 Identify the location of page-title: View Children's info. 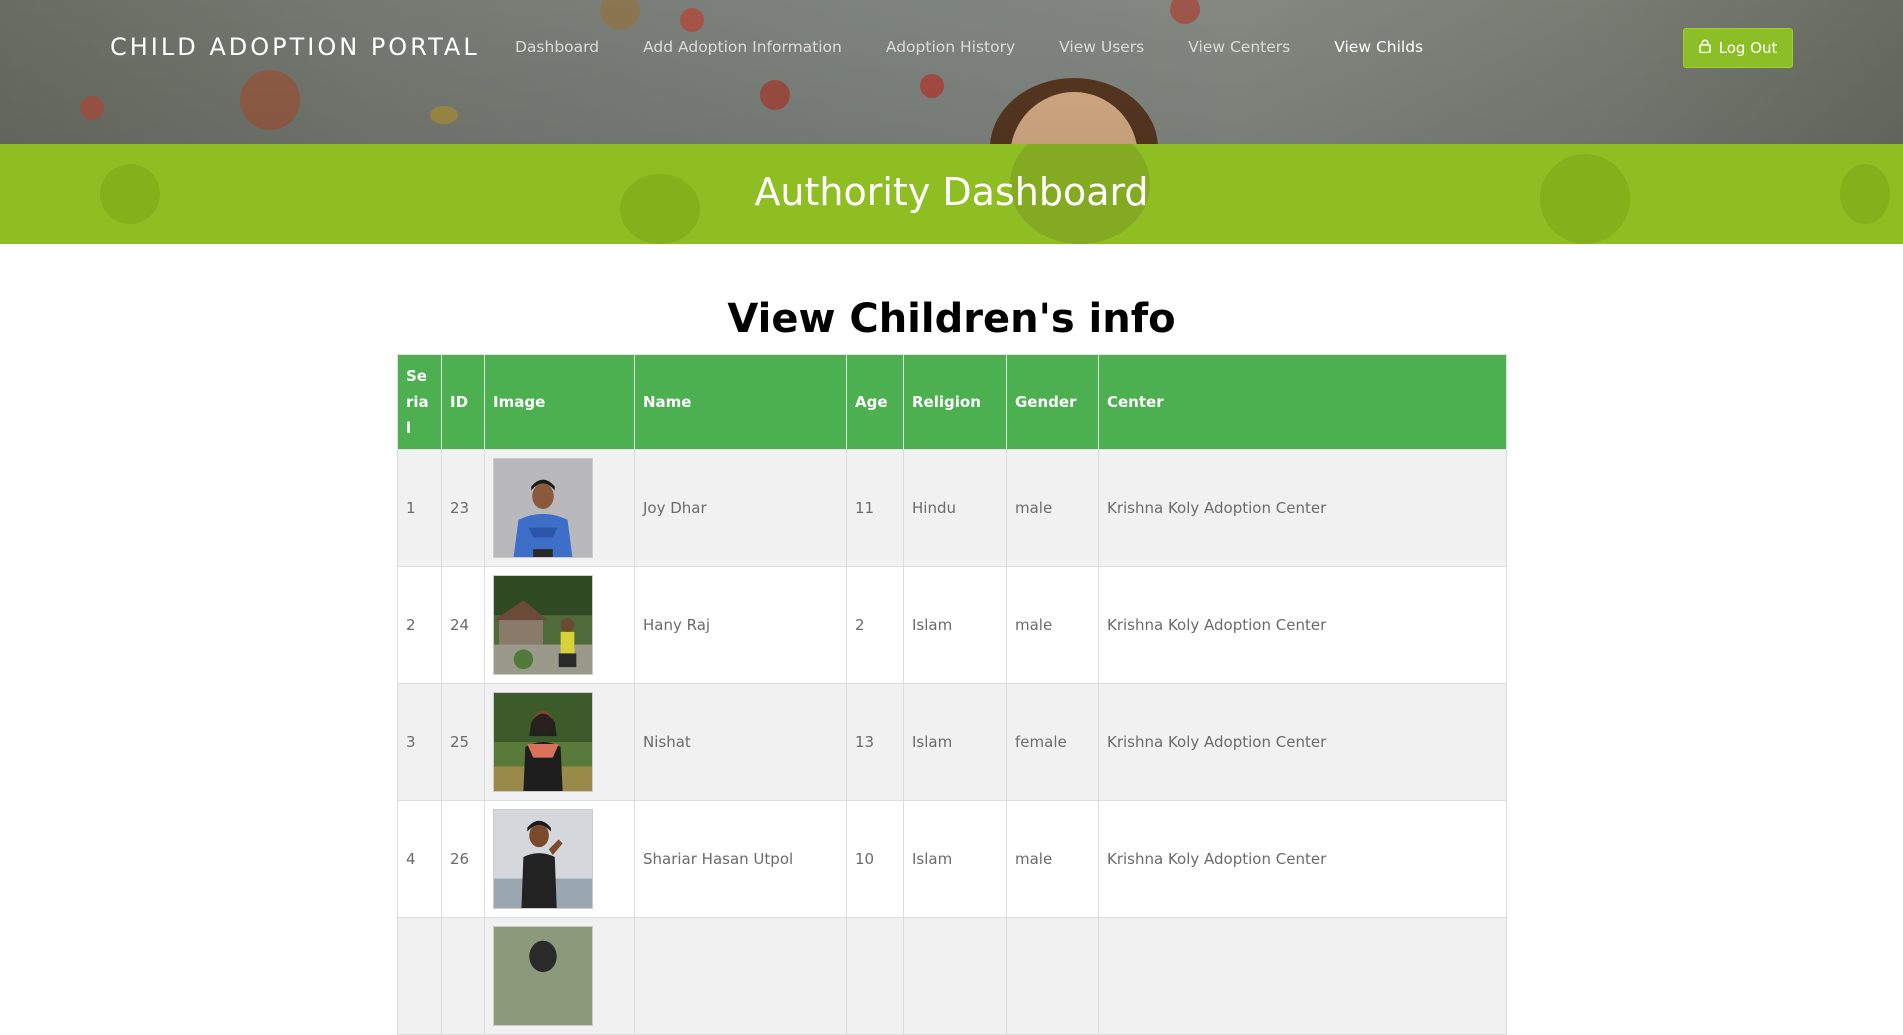
(951, 319).